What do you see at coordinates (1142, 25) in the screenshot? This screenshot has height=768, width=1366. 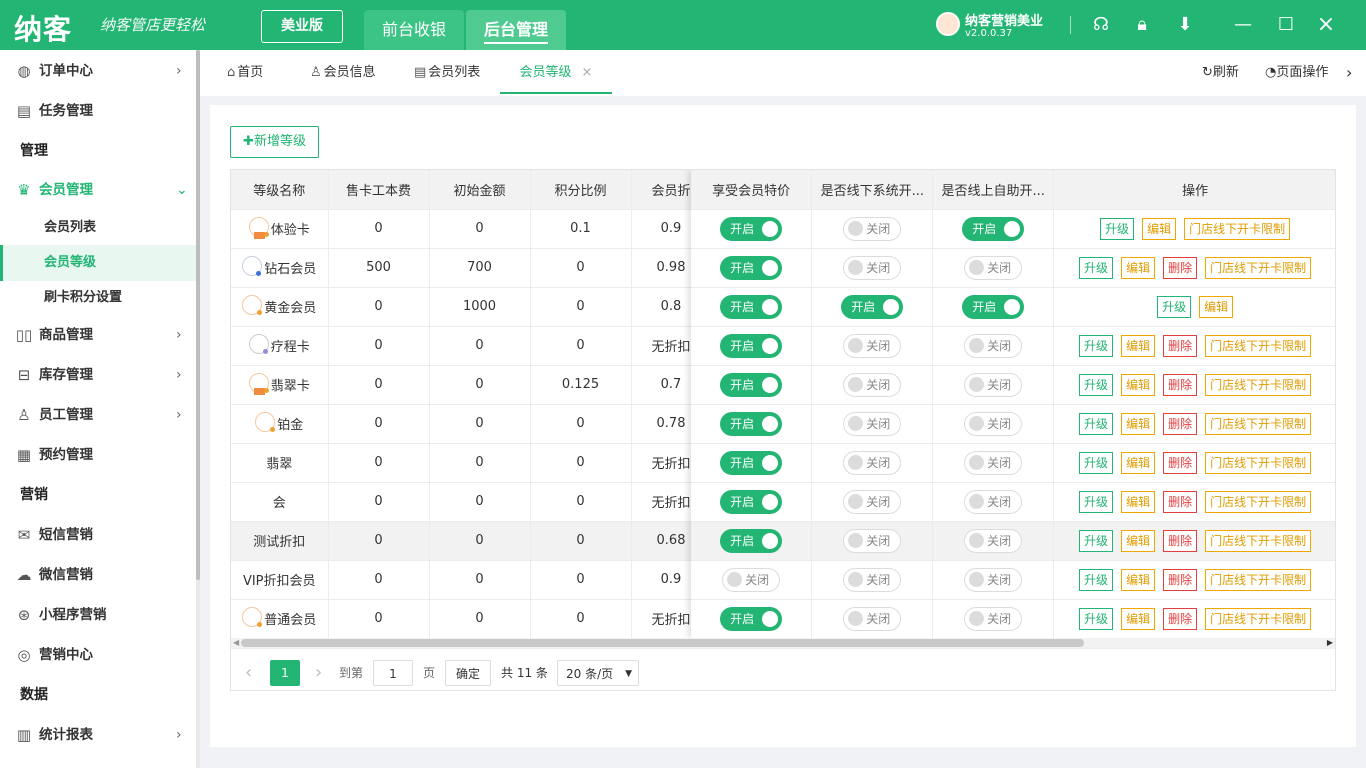 I see `lock-icon: 🔒︎` at bounding box center [1142, 25].